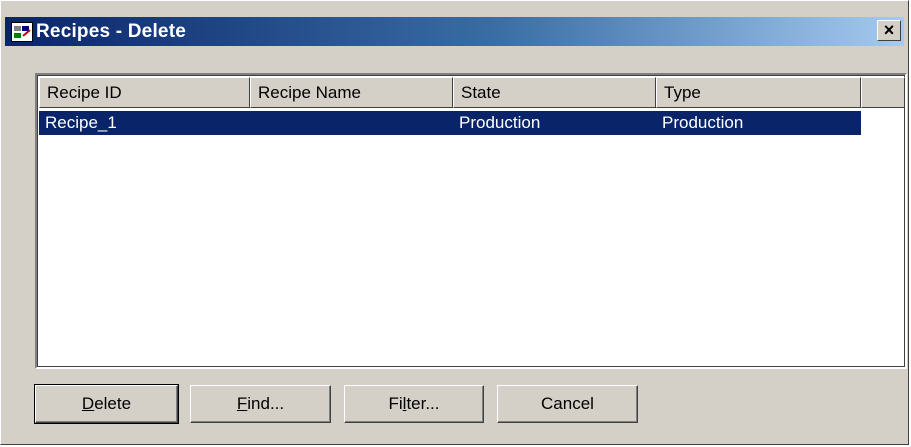 The height and width of the screenshot is (447, 911). Describe the element at coordinates (22, 31) in the screenshot. I see `recipe-app-icon` at that location.